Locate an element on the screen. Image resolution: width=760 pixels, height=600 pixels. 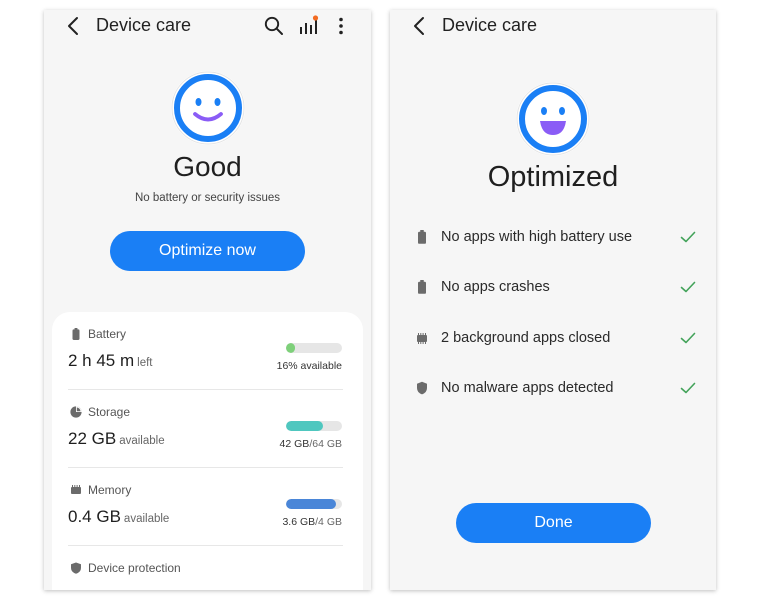
device-protection-row: Device protection is located at coordinates (205, 566).